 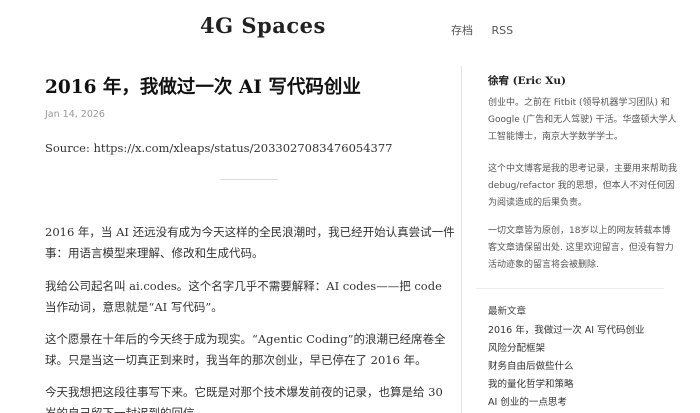 I want to click on recent-post-link: 财务自由后做些什么, so click(x=583, y=367).